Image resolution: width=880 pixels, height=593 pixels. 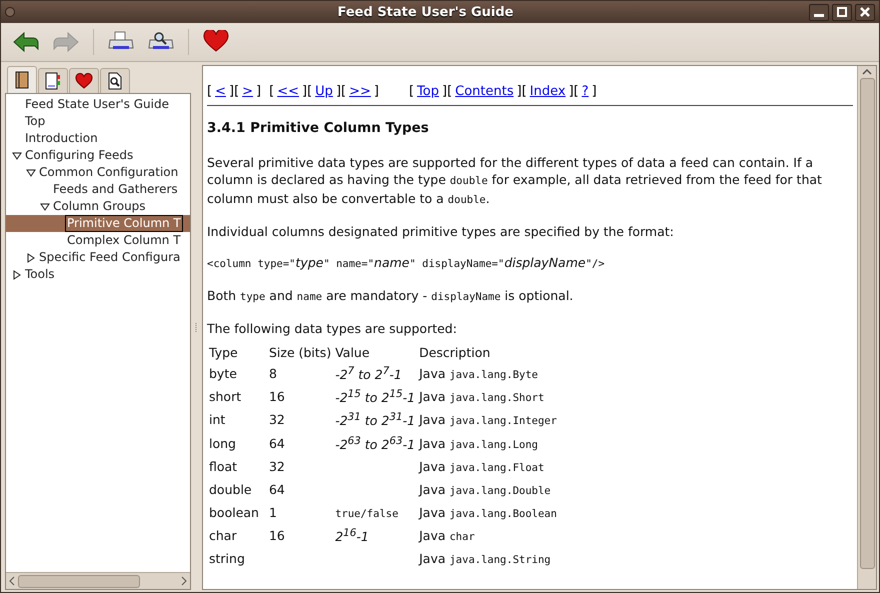 I want to click on scroll-left-icon, so click(x=12, y=581).